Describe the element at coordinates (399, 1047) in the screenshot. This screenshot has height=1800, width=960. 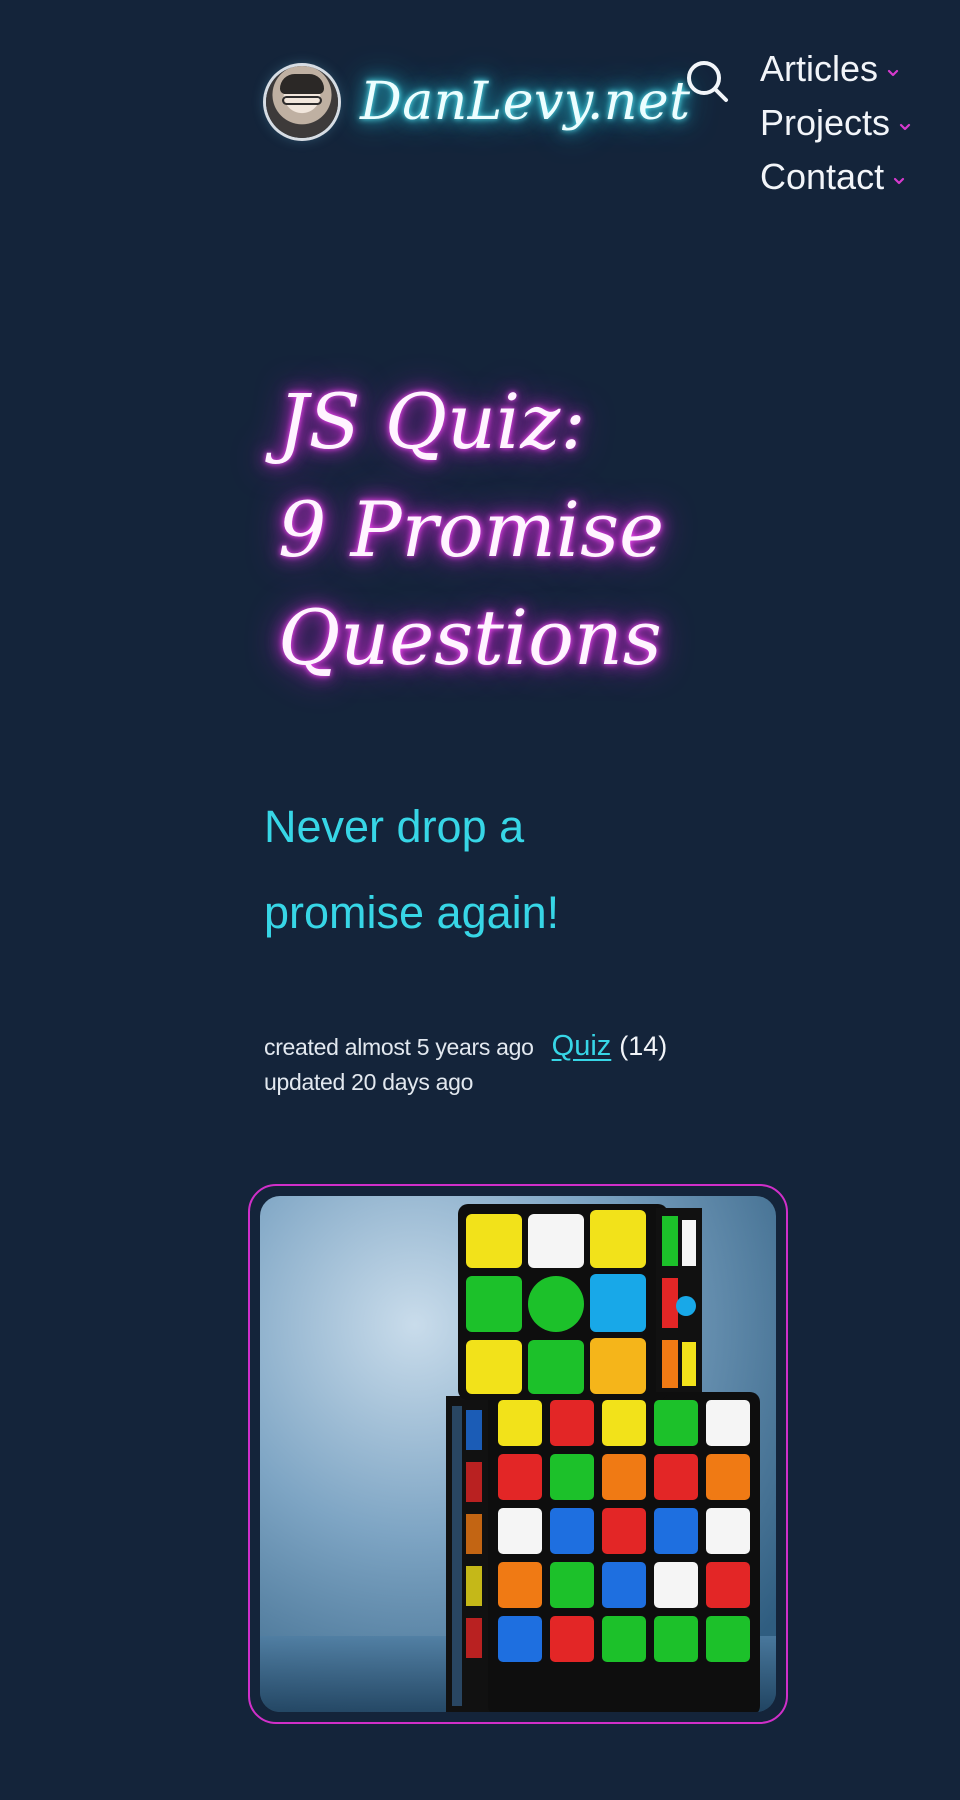
I see `created-date: created almost 5 years ago` at that location.